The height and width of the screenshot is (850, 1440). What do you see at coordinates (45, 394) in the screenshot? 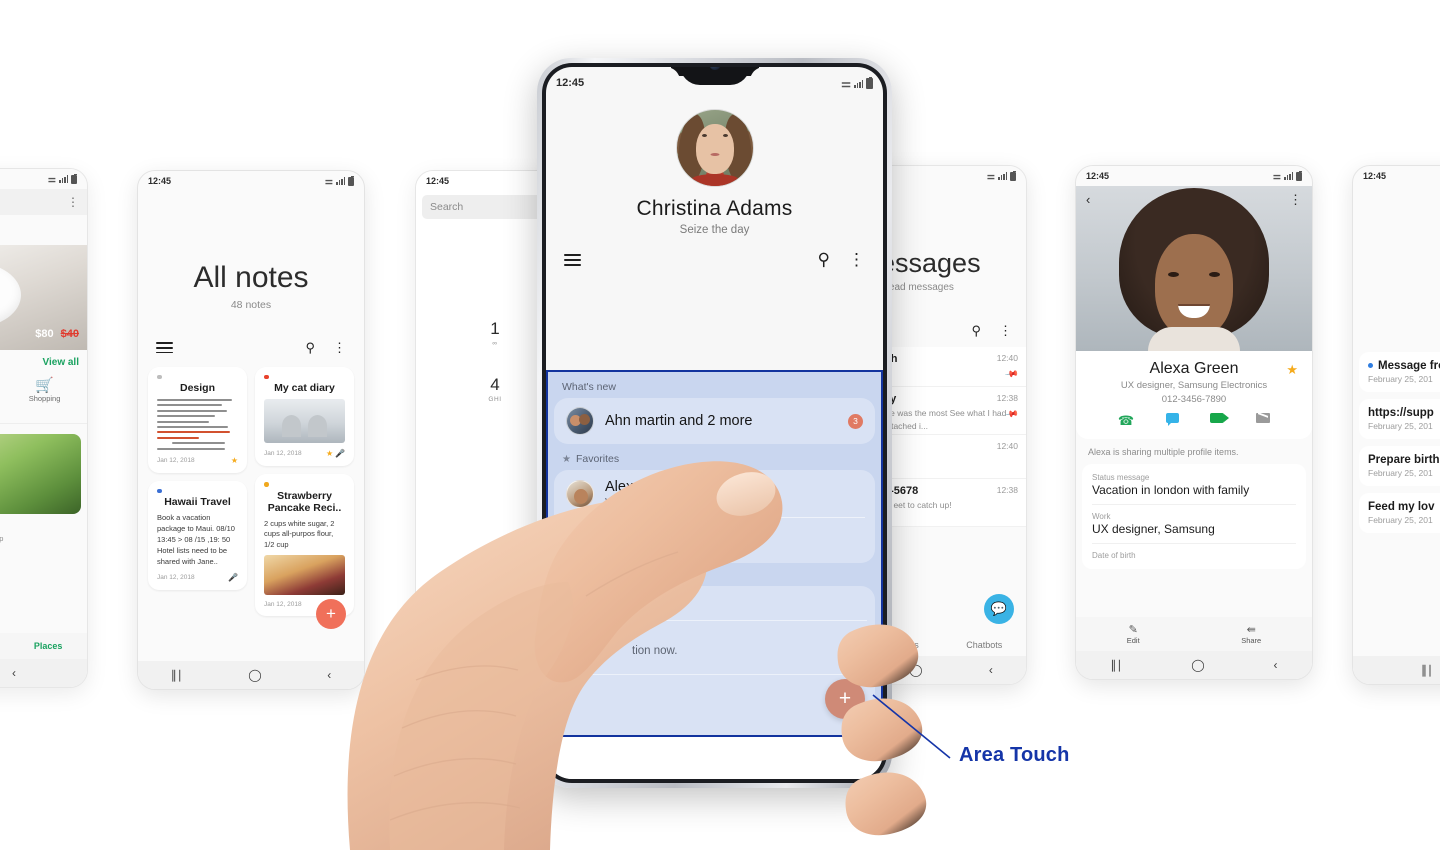
I see `shortcut-shopping: 🛒 Shopping` at bounding box center [45, 394].